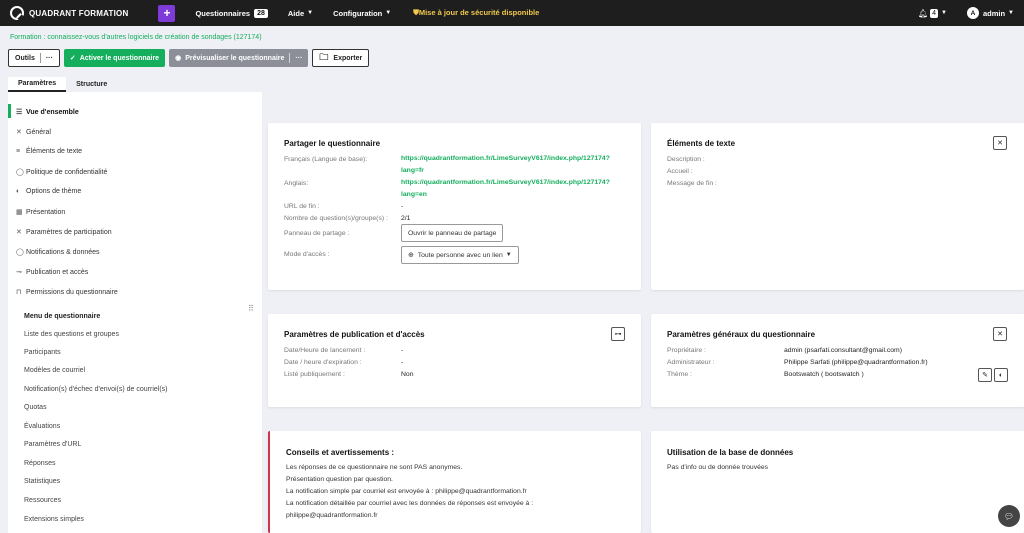  What do you see at coordinates (72, 58) in the screenshot?
I see `check-icon: ✓` at bounding box center [72, 58].